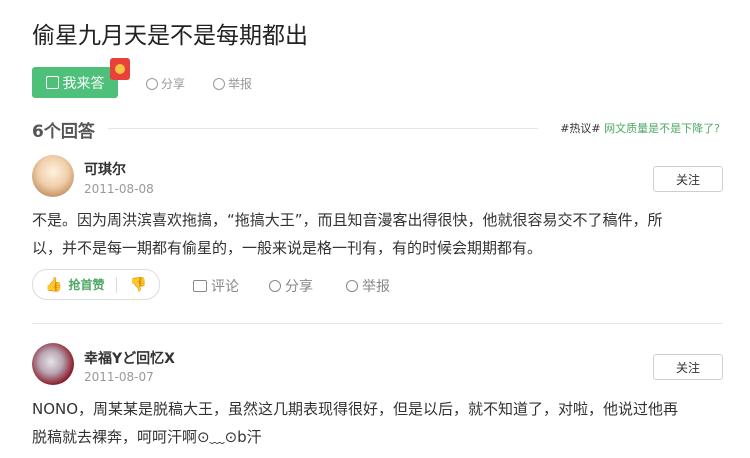 This screenshot has height=458, width=750. I want to click on topic-tag: #热议#, so click(580, 128).